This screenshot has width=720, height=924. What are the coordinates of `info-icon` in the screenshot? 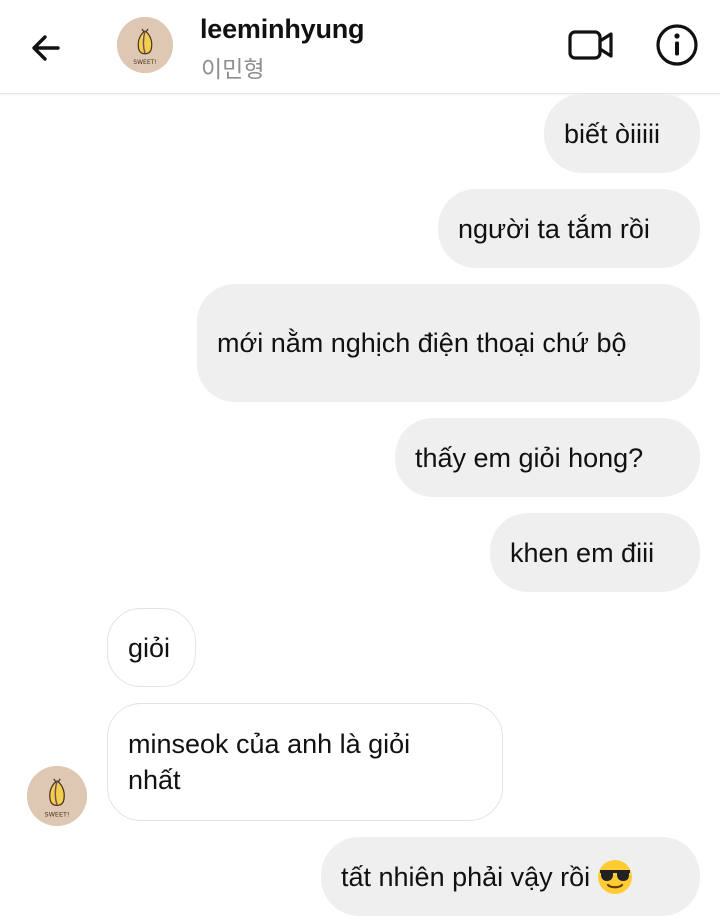 It's located at (677, 45).